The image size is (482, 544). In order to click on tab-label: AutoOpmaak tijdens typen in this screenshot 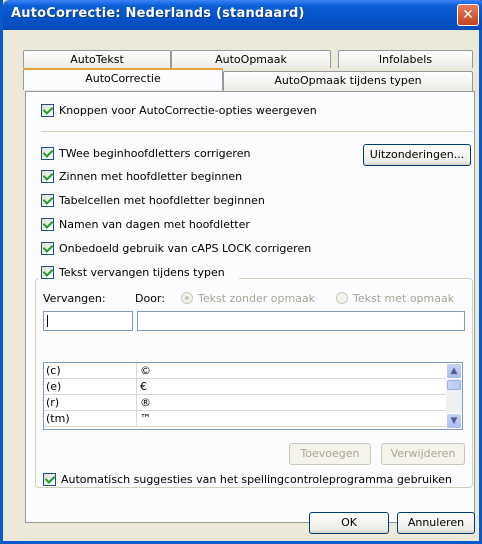, I will do `click(348, 80)`.